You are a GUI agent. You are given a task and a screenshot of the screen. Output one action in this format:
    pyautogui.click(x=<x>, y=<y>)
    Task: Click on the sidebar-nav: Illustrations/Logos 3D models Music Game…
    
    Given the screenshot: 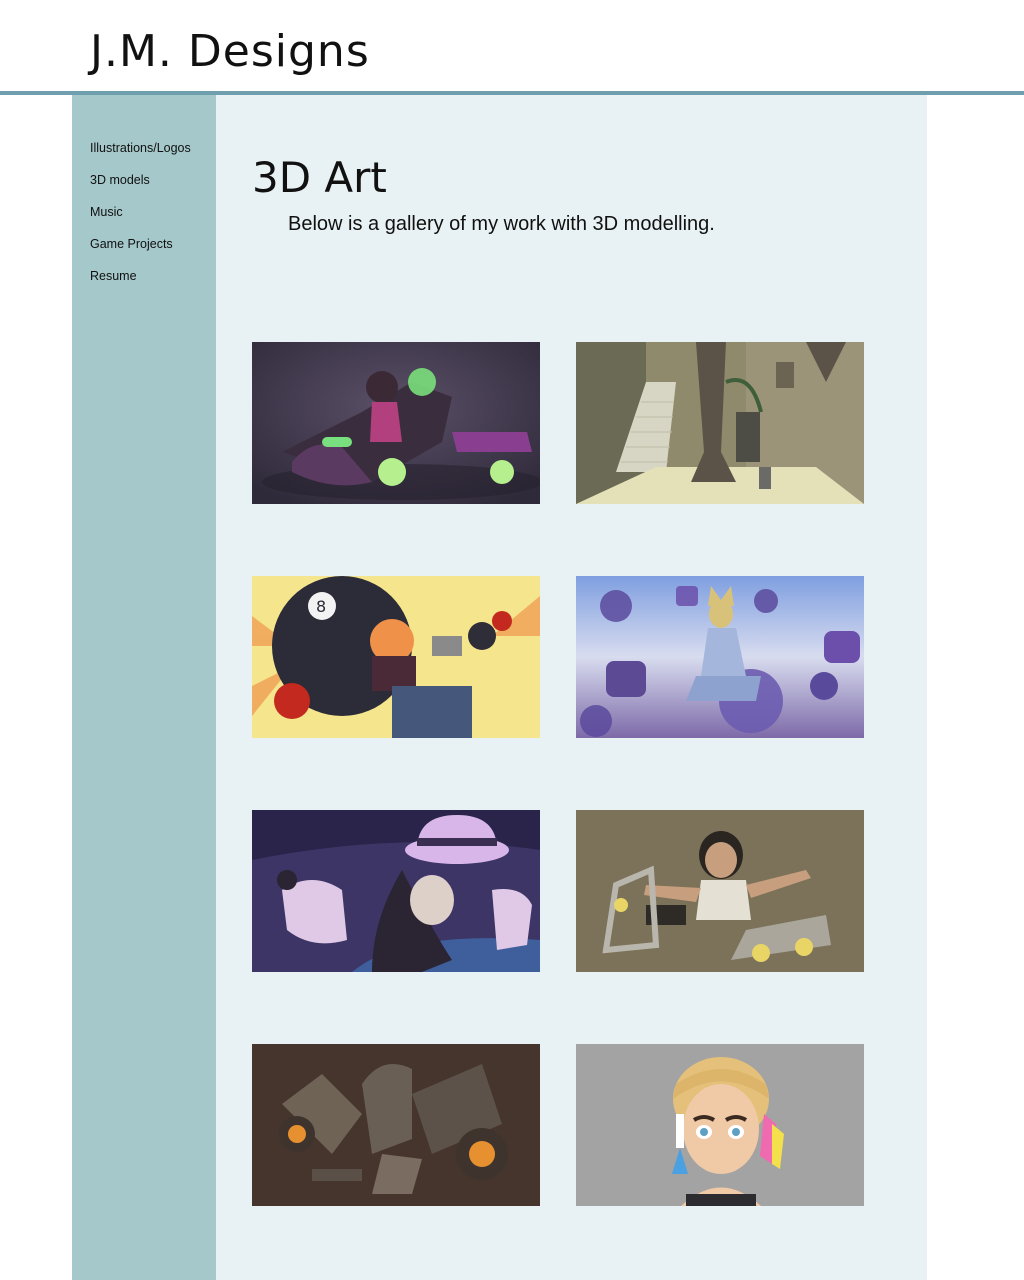 What is the action you would take?
    pyautogui.click(x=140, y=220)
    